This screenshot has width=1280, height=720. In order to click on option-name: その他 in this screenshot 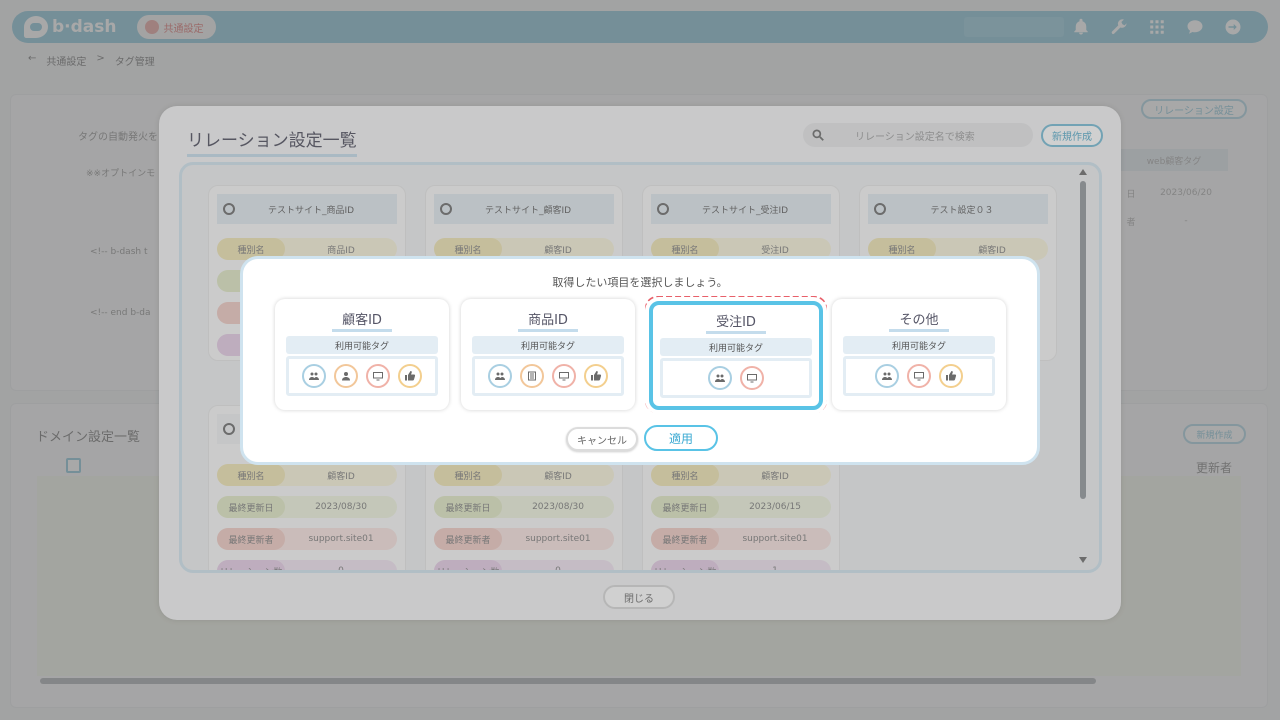, I will do `click(919, 320)`.